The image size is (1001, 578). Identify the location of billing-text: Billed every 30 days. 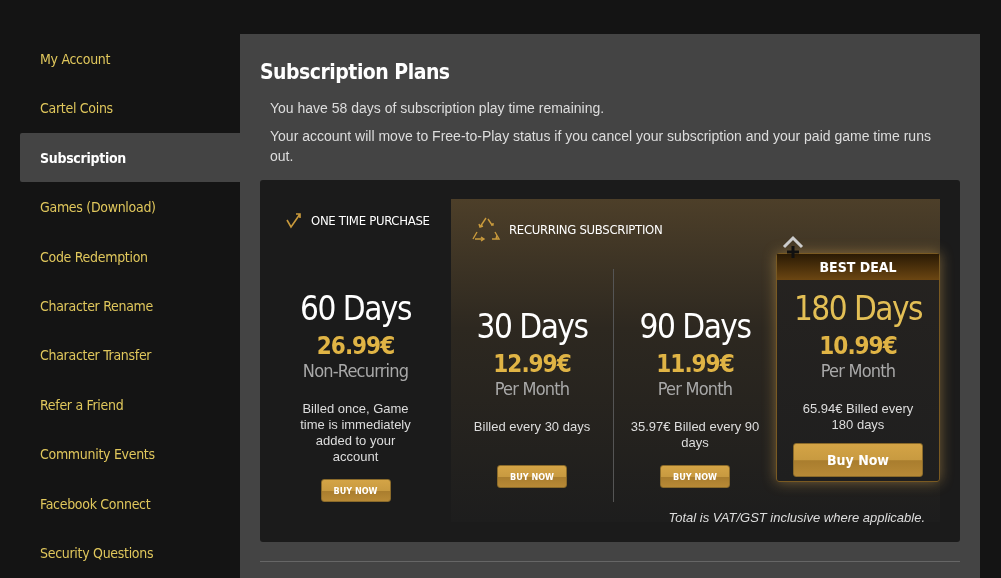
(532, 427).